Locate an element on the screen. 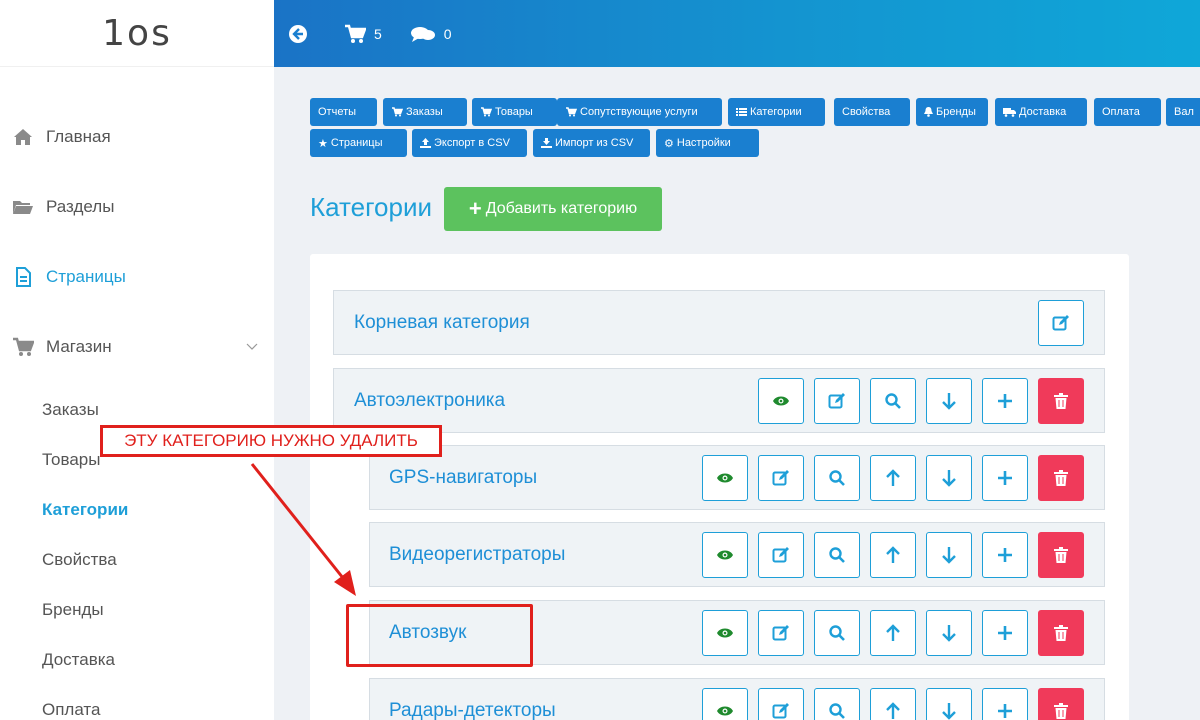 The width and height of the screenshot is (1200, 720). button-label: Импорт из CSV is located at coordinates (594, 143).